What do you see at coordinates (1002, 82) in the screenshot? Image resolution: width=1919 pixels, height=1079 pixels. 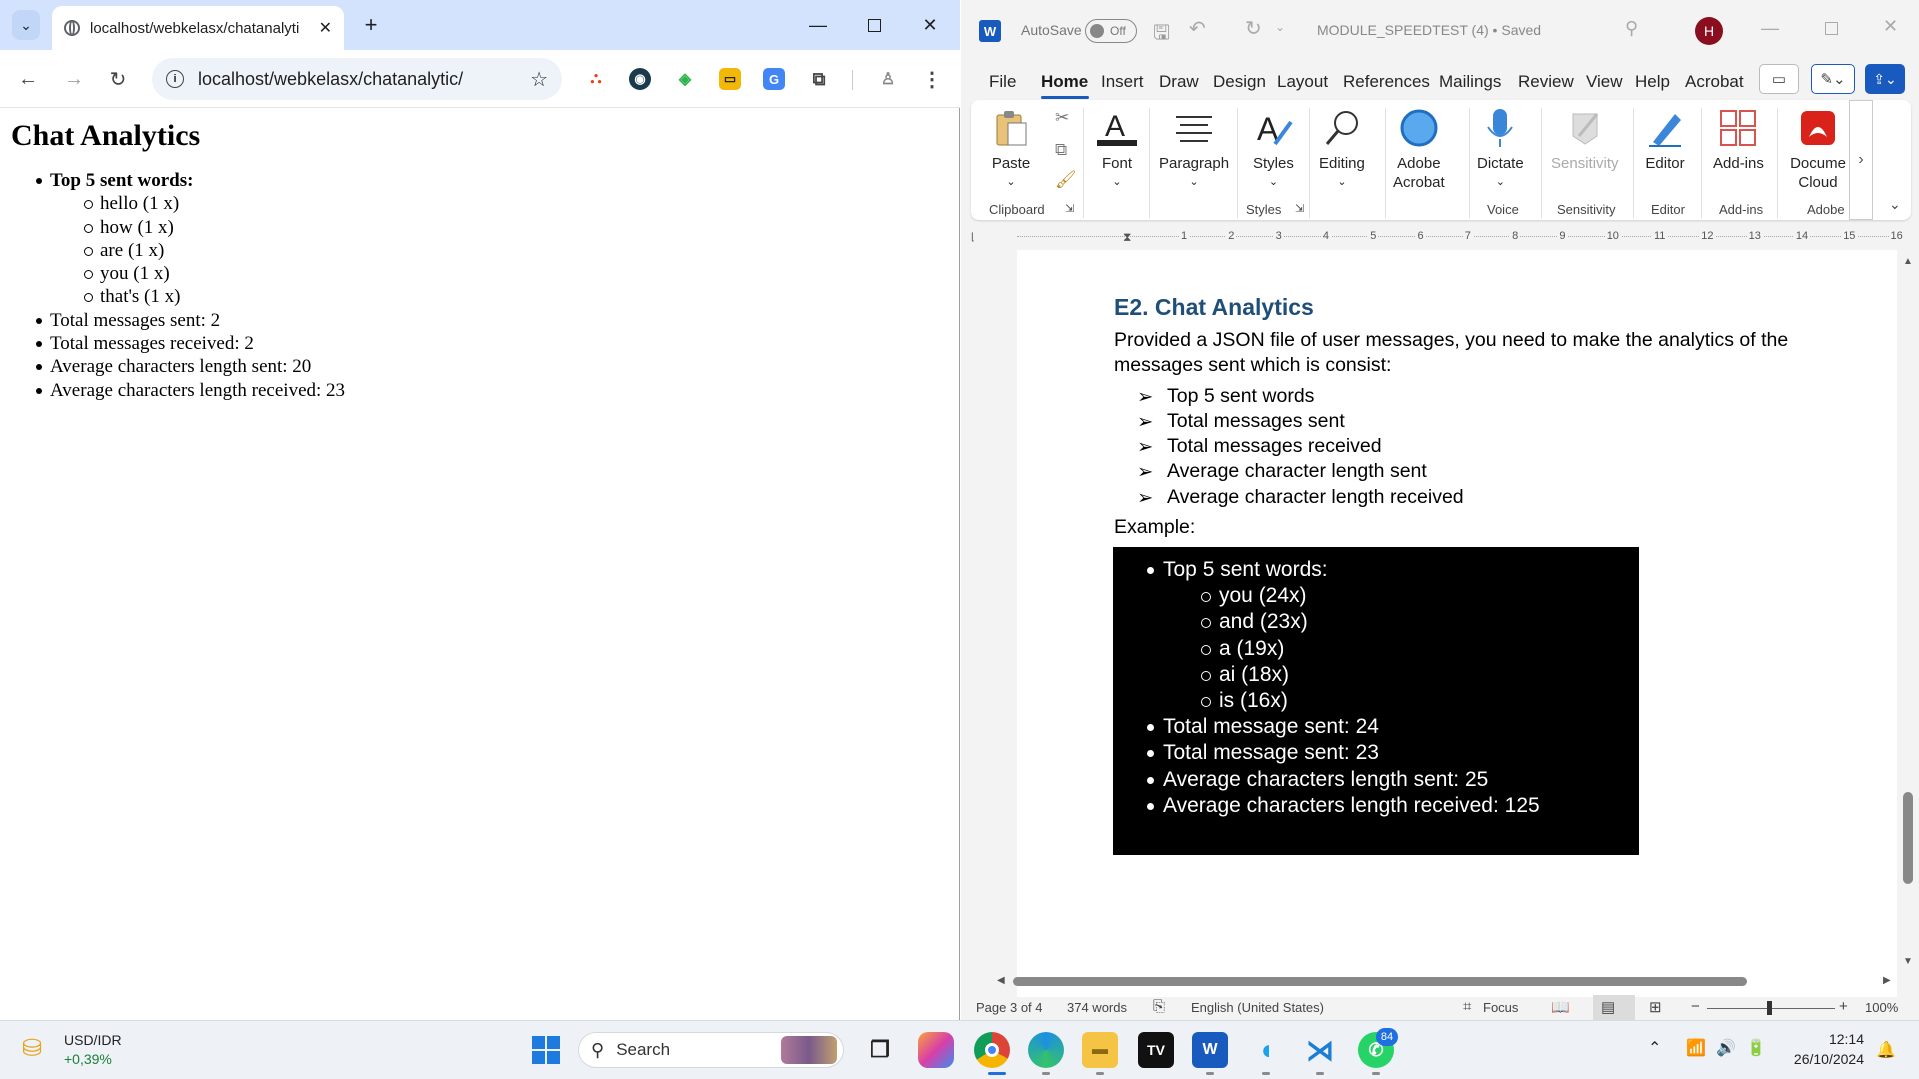 I see `tab-file: File` at bounding box center [1002, 82].